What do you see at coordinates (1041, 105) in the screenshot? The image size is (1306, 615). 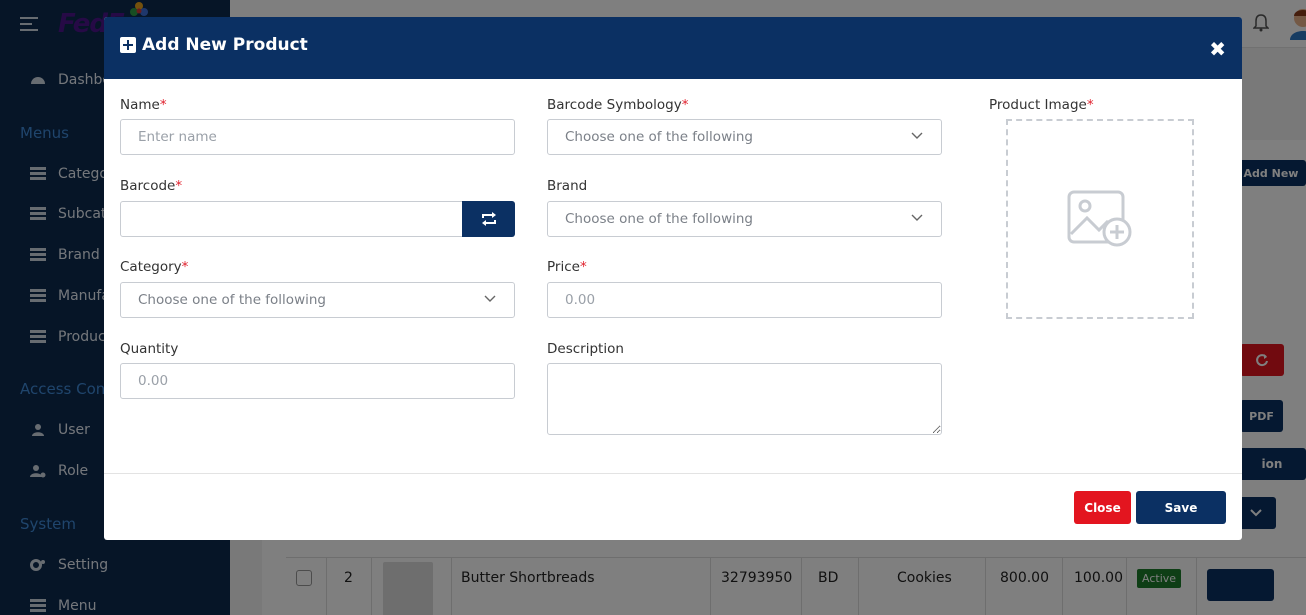 I see `product-image-label: Product Image*` at bounding box center [1041, 105].